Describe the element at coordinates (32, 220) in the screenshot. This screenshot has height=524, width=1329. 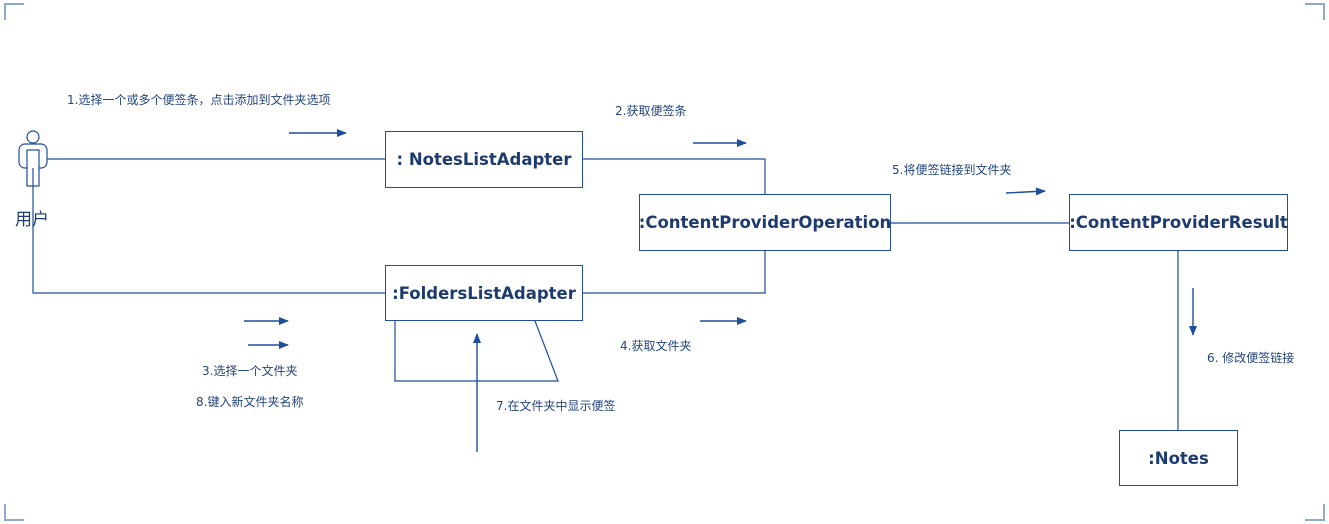
I see `actor-user-label: 用户` at that location.